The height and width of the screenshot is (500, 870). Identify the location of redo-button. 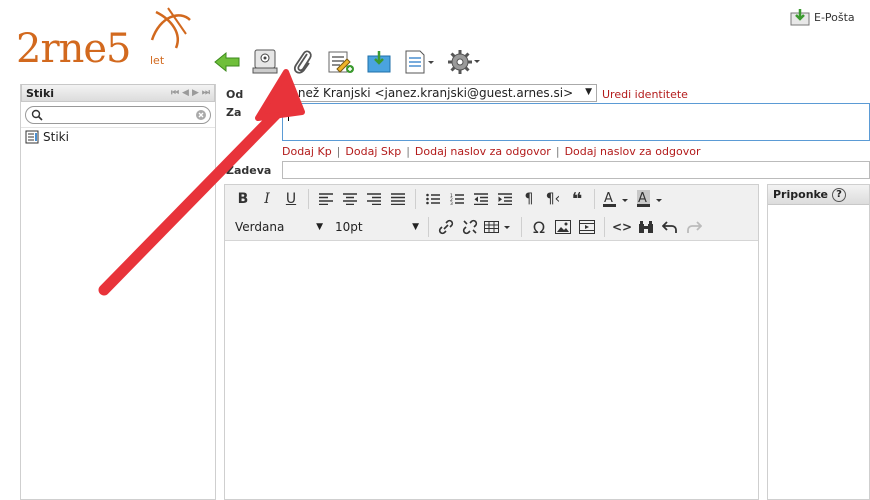
(694, 227).